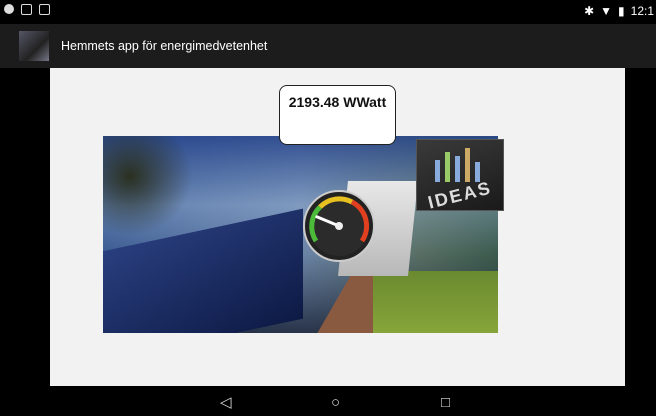 Image resolution: width=656 pixels, height=416 pixels. I want to click on app-title: Hemmets app för energimedvetenhet, so click(164, 46).